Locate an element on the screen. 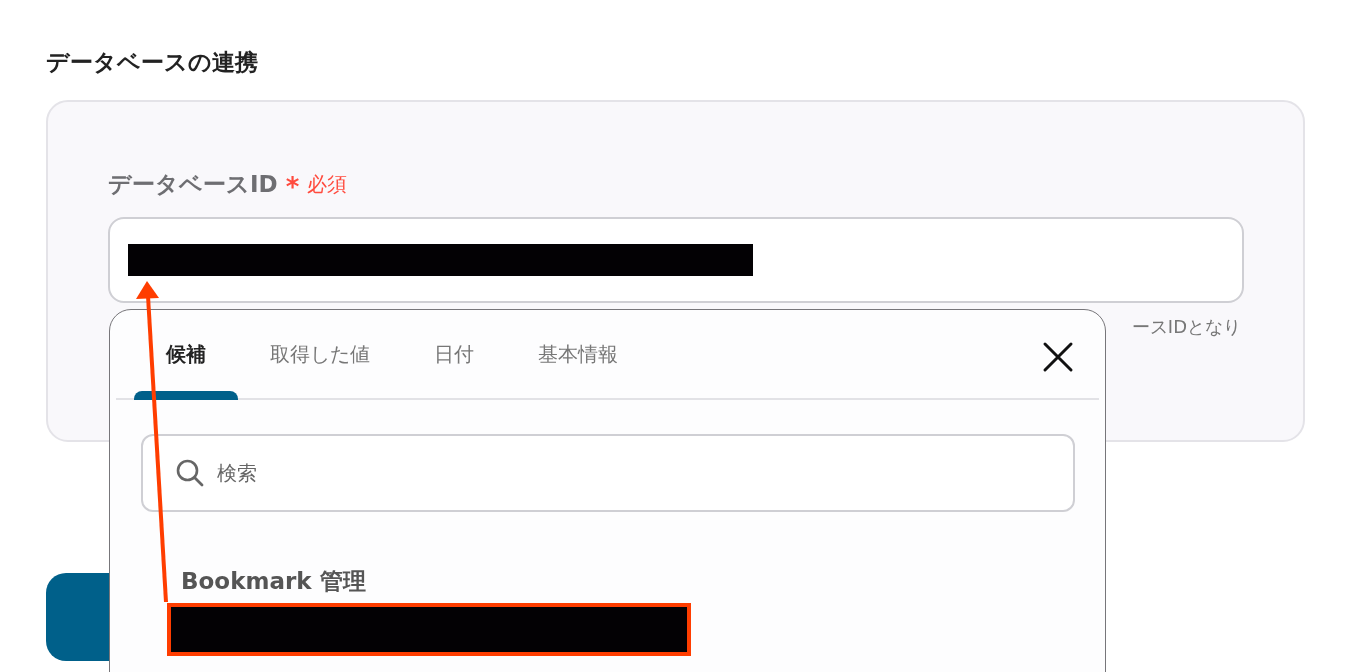 This screenshot has height=672, width=1354. search-icon is located at coordinates (190, 473).